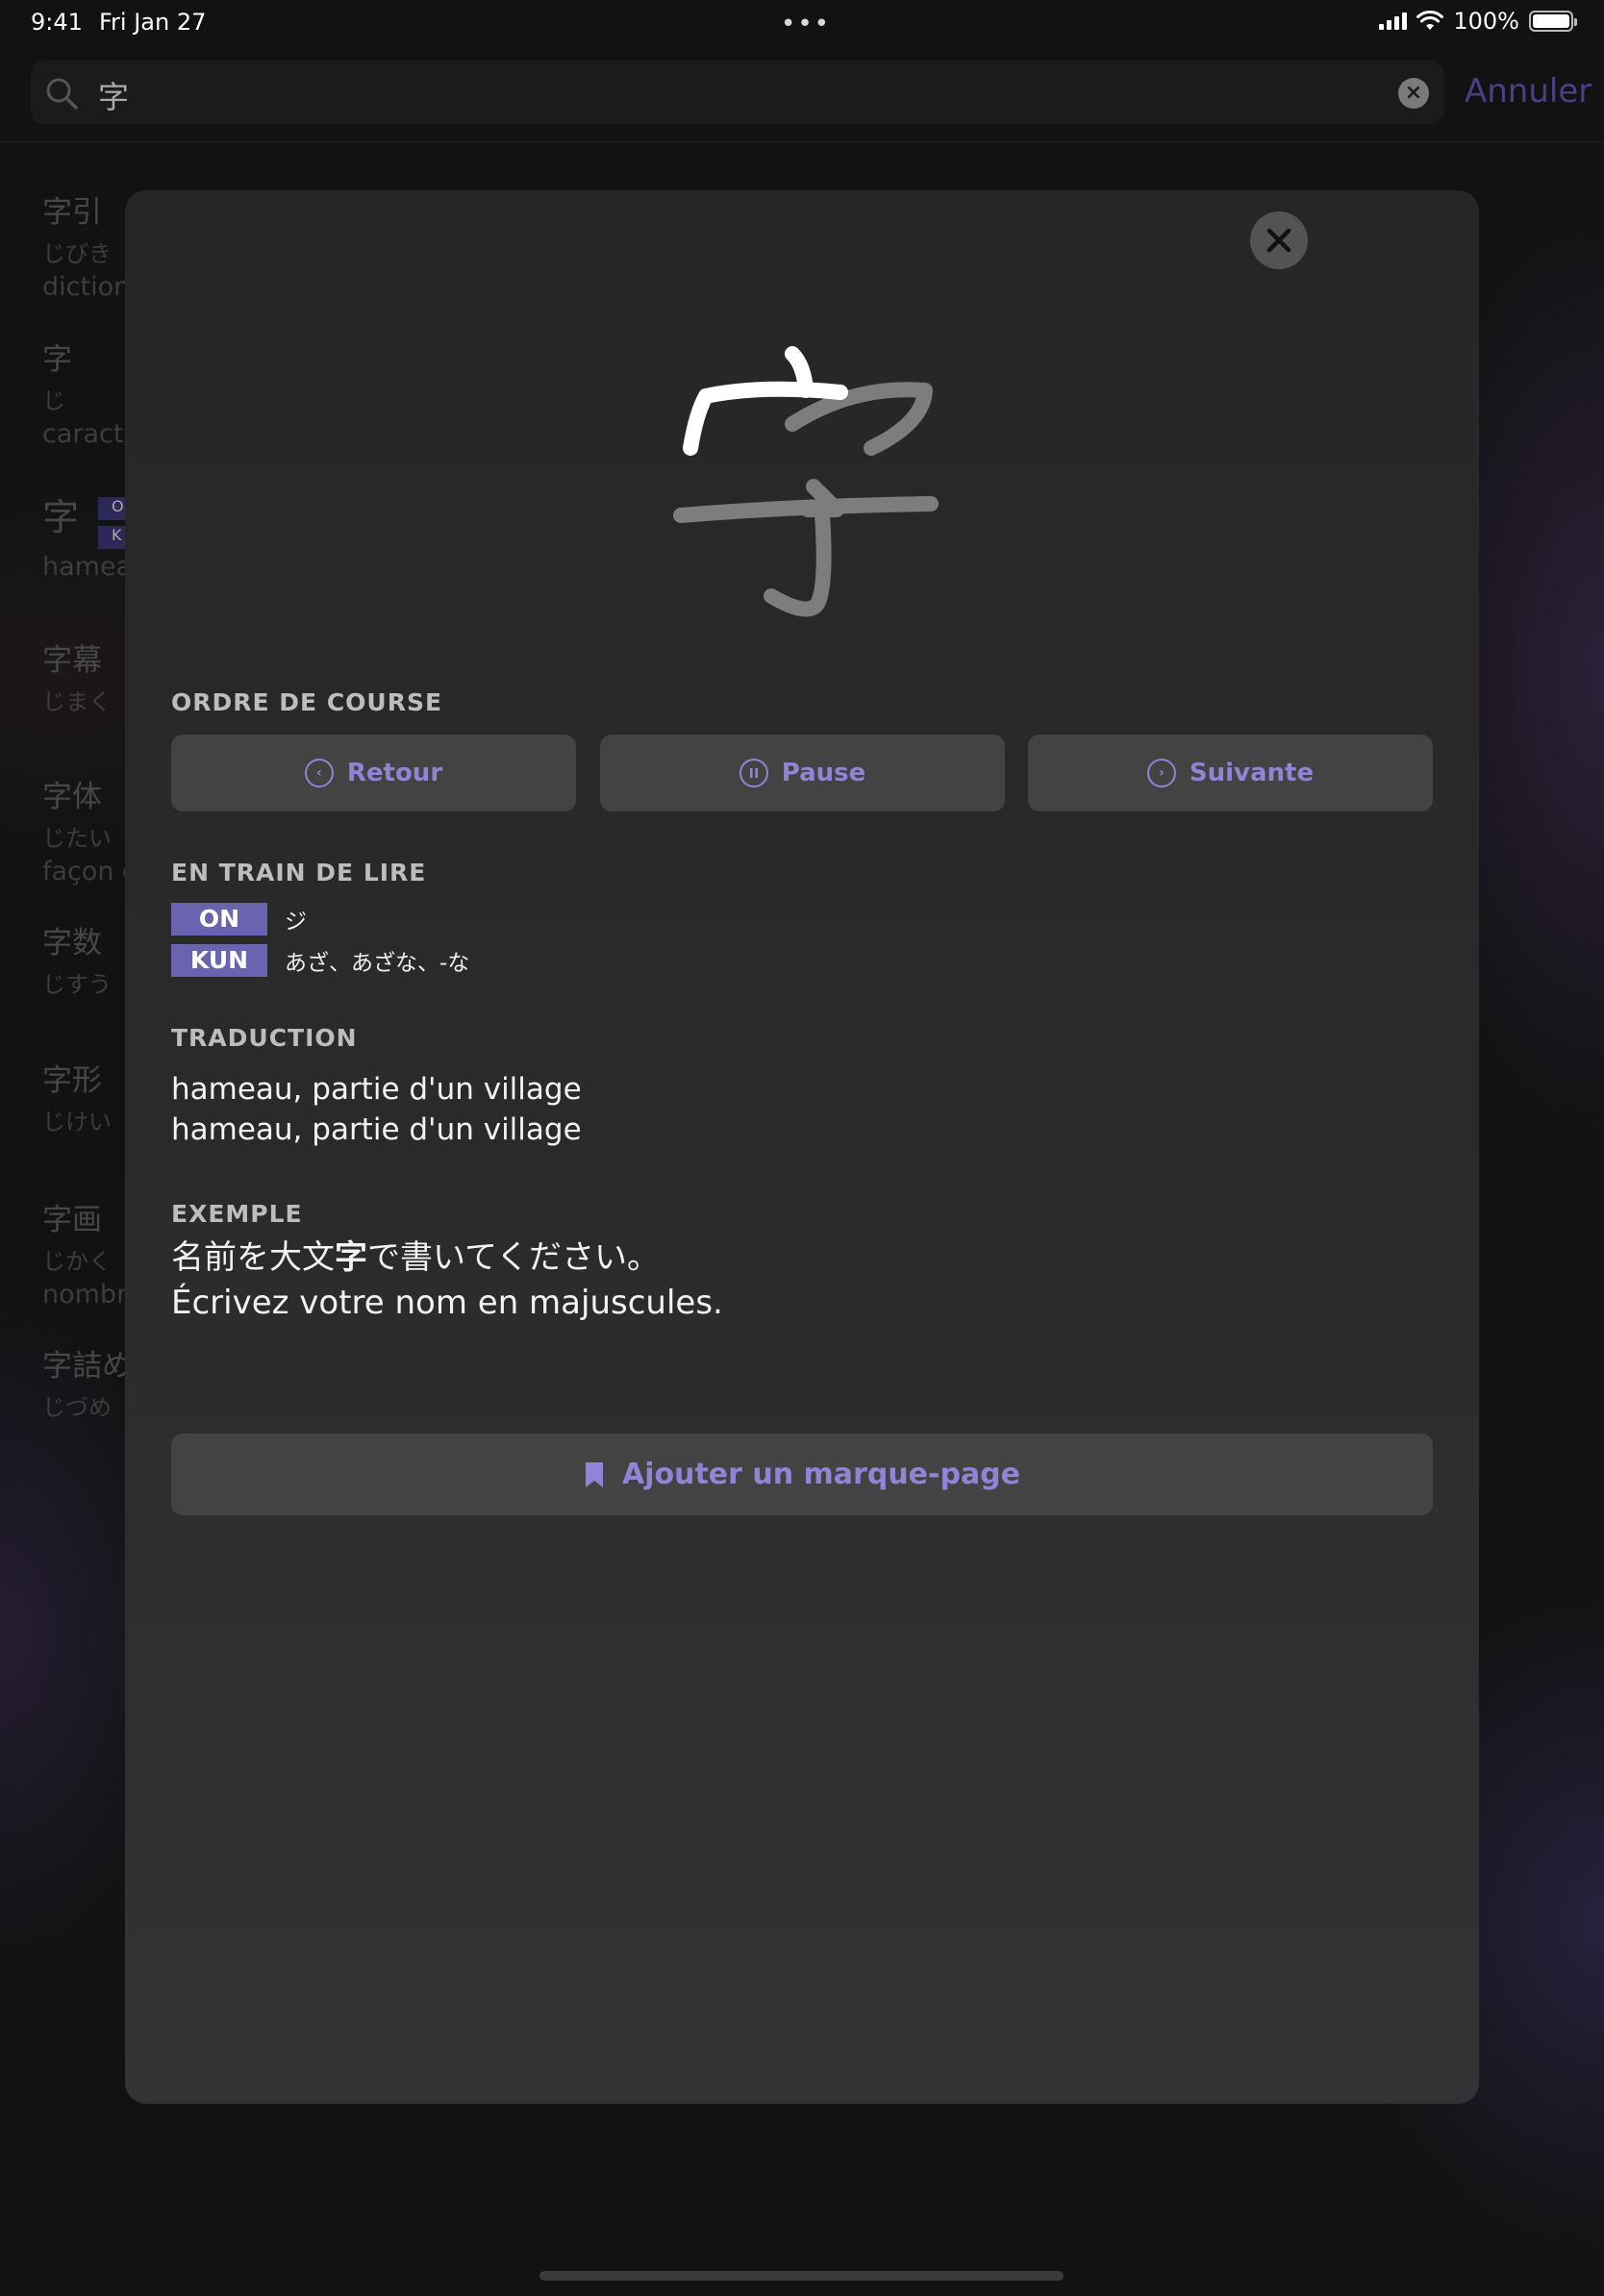  What do you see at coordinates (219, 919) in the screenshot?
I see `on-reading-tag: ON` at bounding box center [219, 919].